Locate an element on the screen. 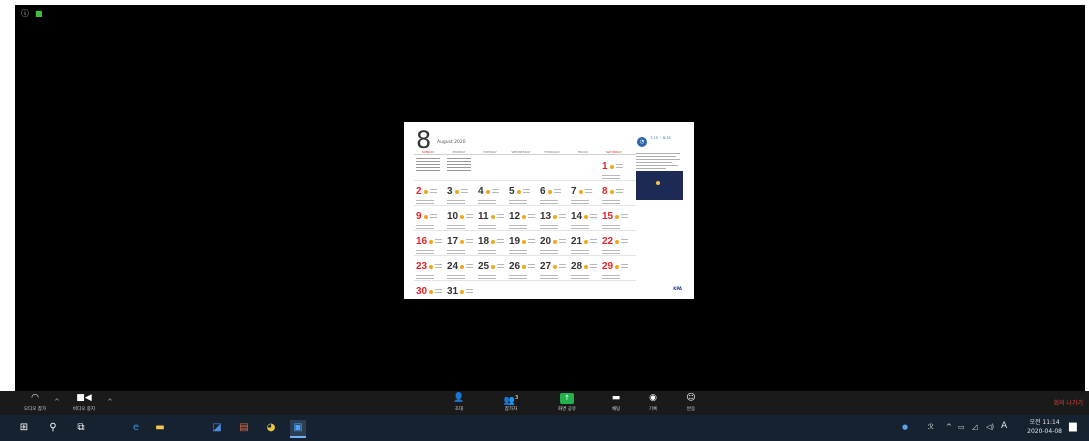 This screenshot has height=441, width=1089. chrome-icon: ◕ is located at coordinates (271, 428).